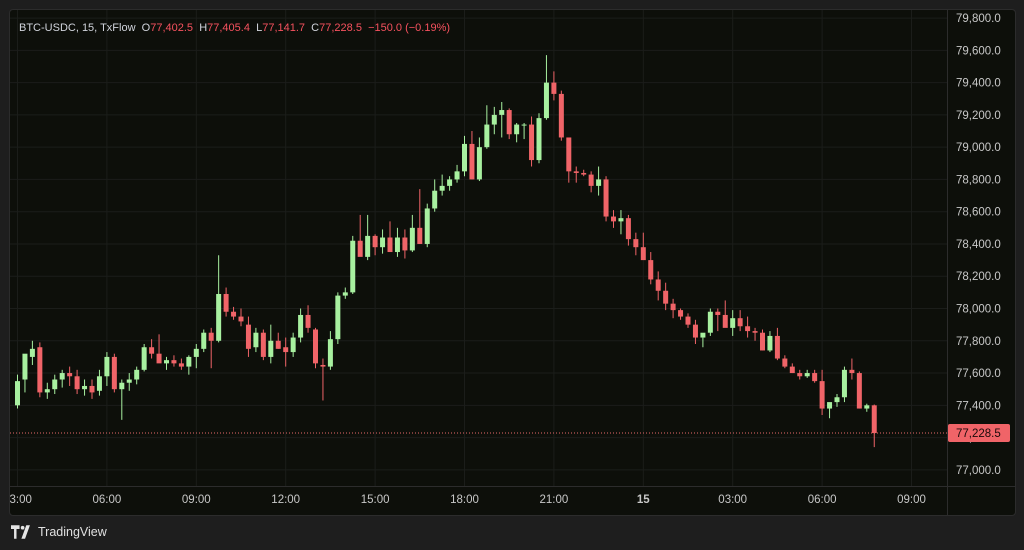 The width and height of the screenshot is (1024, 550). Describe the element at coordinates (375, 500) in the screenshot. I see `x-tick-label: 15:00` at that location.